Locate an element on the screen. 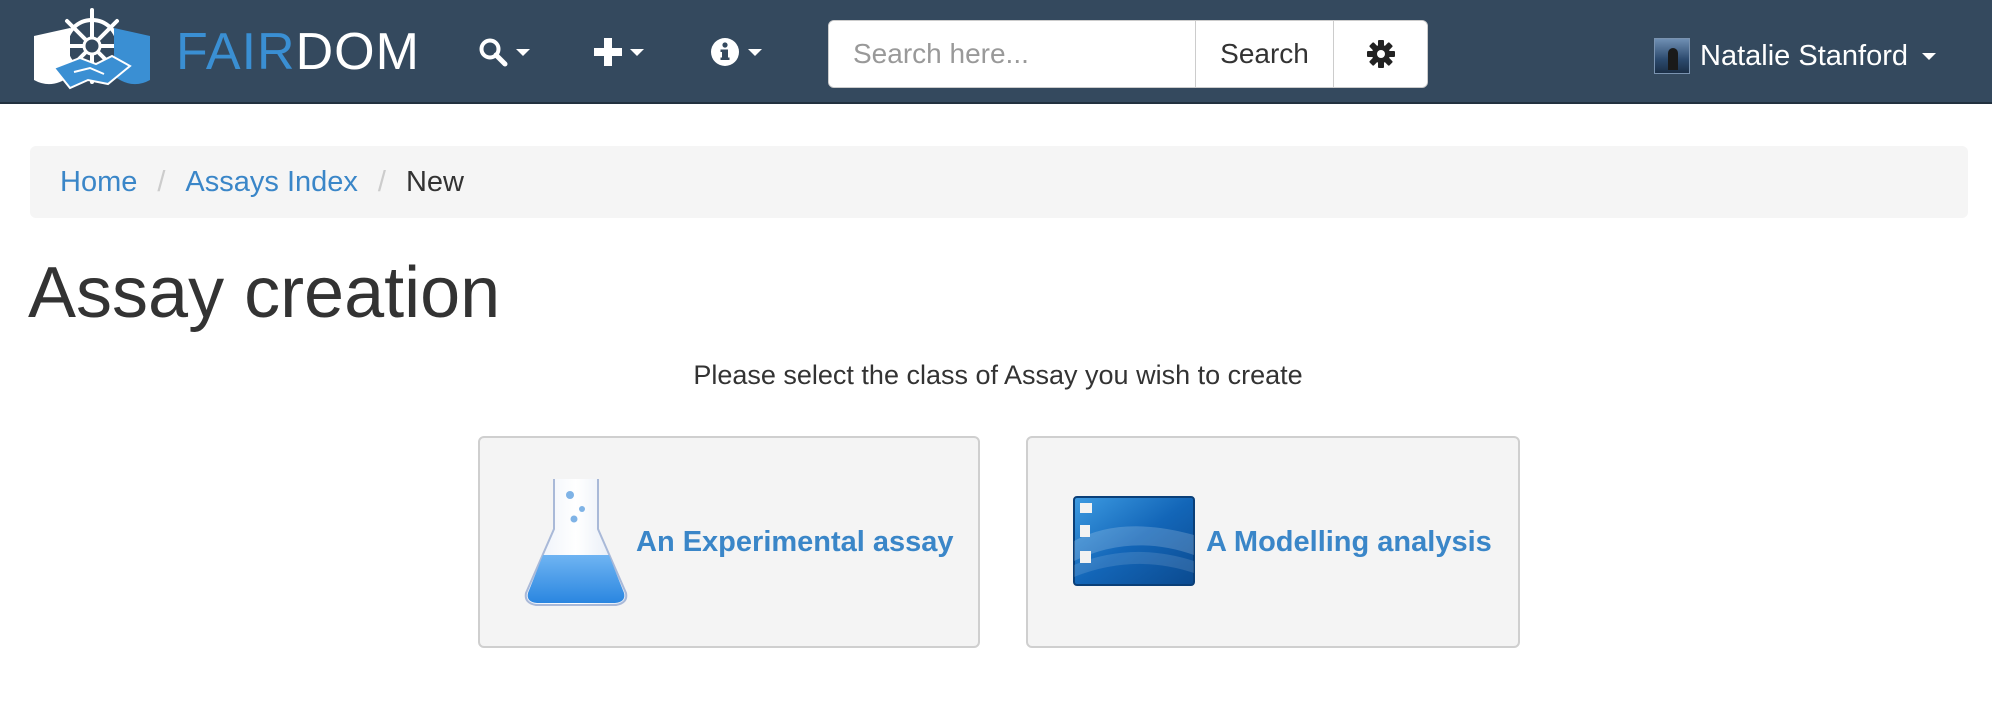 The width and height of the screenshot is (1992, 718). experimental-assay-option: An Experimental assay is located at coordinates (729, 542).